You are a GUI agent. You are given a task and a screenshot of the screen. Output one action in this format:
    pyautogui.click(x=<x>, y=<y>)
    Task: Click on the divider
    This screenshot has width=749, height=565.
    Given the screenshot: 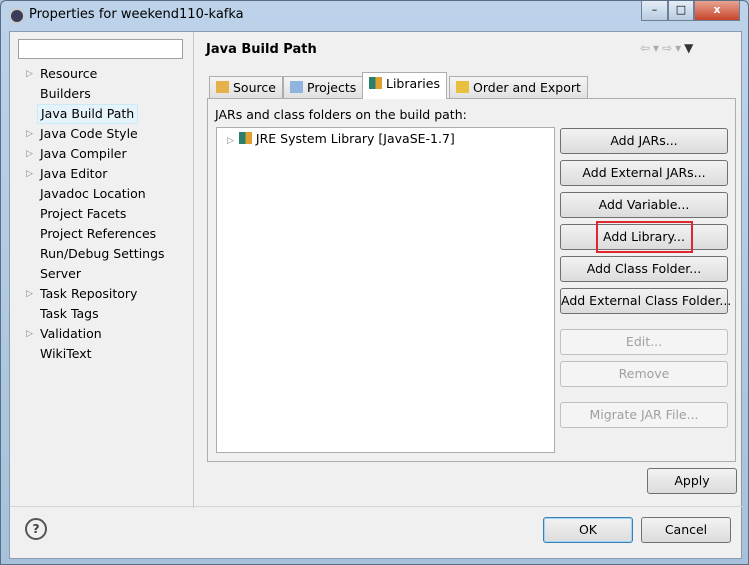 What is the action you would take?
    pyautogui.click(x=193, y=270)
    